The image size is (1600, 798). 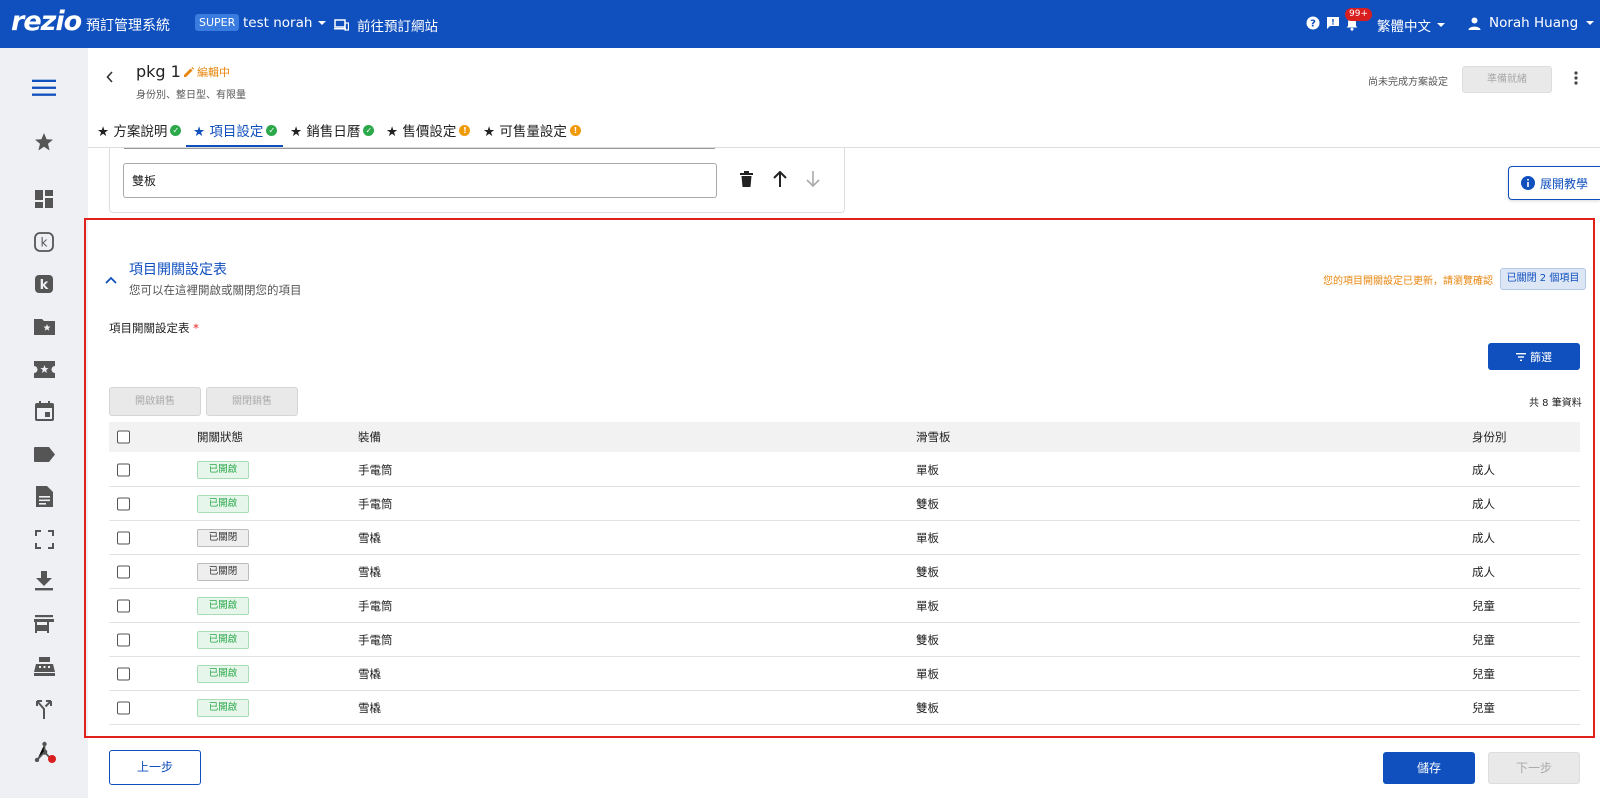 I want to click on chevron-left-icon, so click(x=109, y=77).